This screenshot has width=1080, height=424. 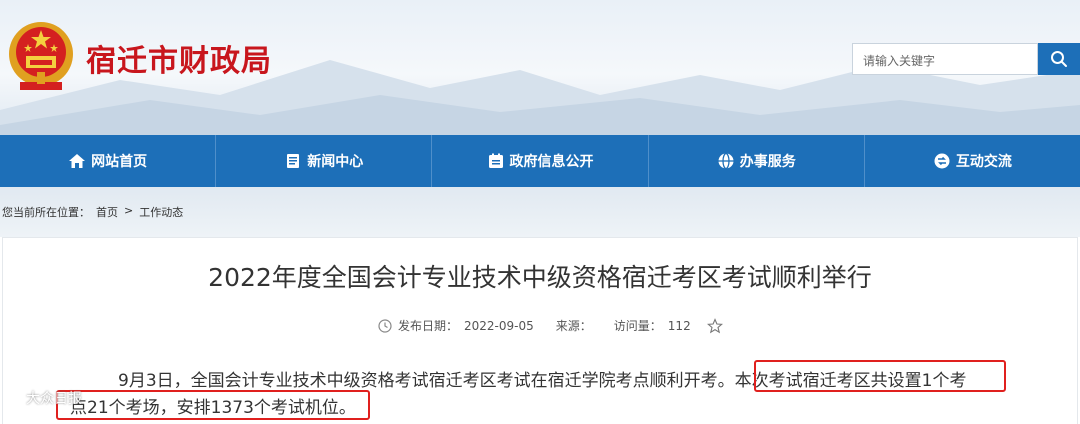 I want to click on source-label: 来源：, so click(x=573, y=326).